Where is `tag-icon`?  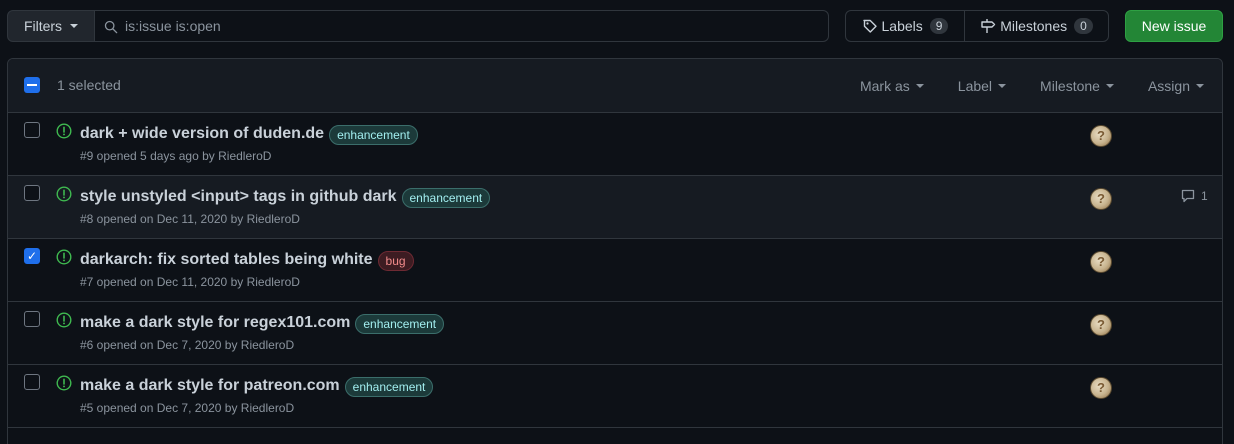
tag-icon is located at coordinates (869, 26).